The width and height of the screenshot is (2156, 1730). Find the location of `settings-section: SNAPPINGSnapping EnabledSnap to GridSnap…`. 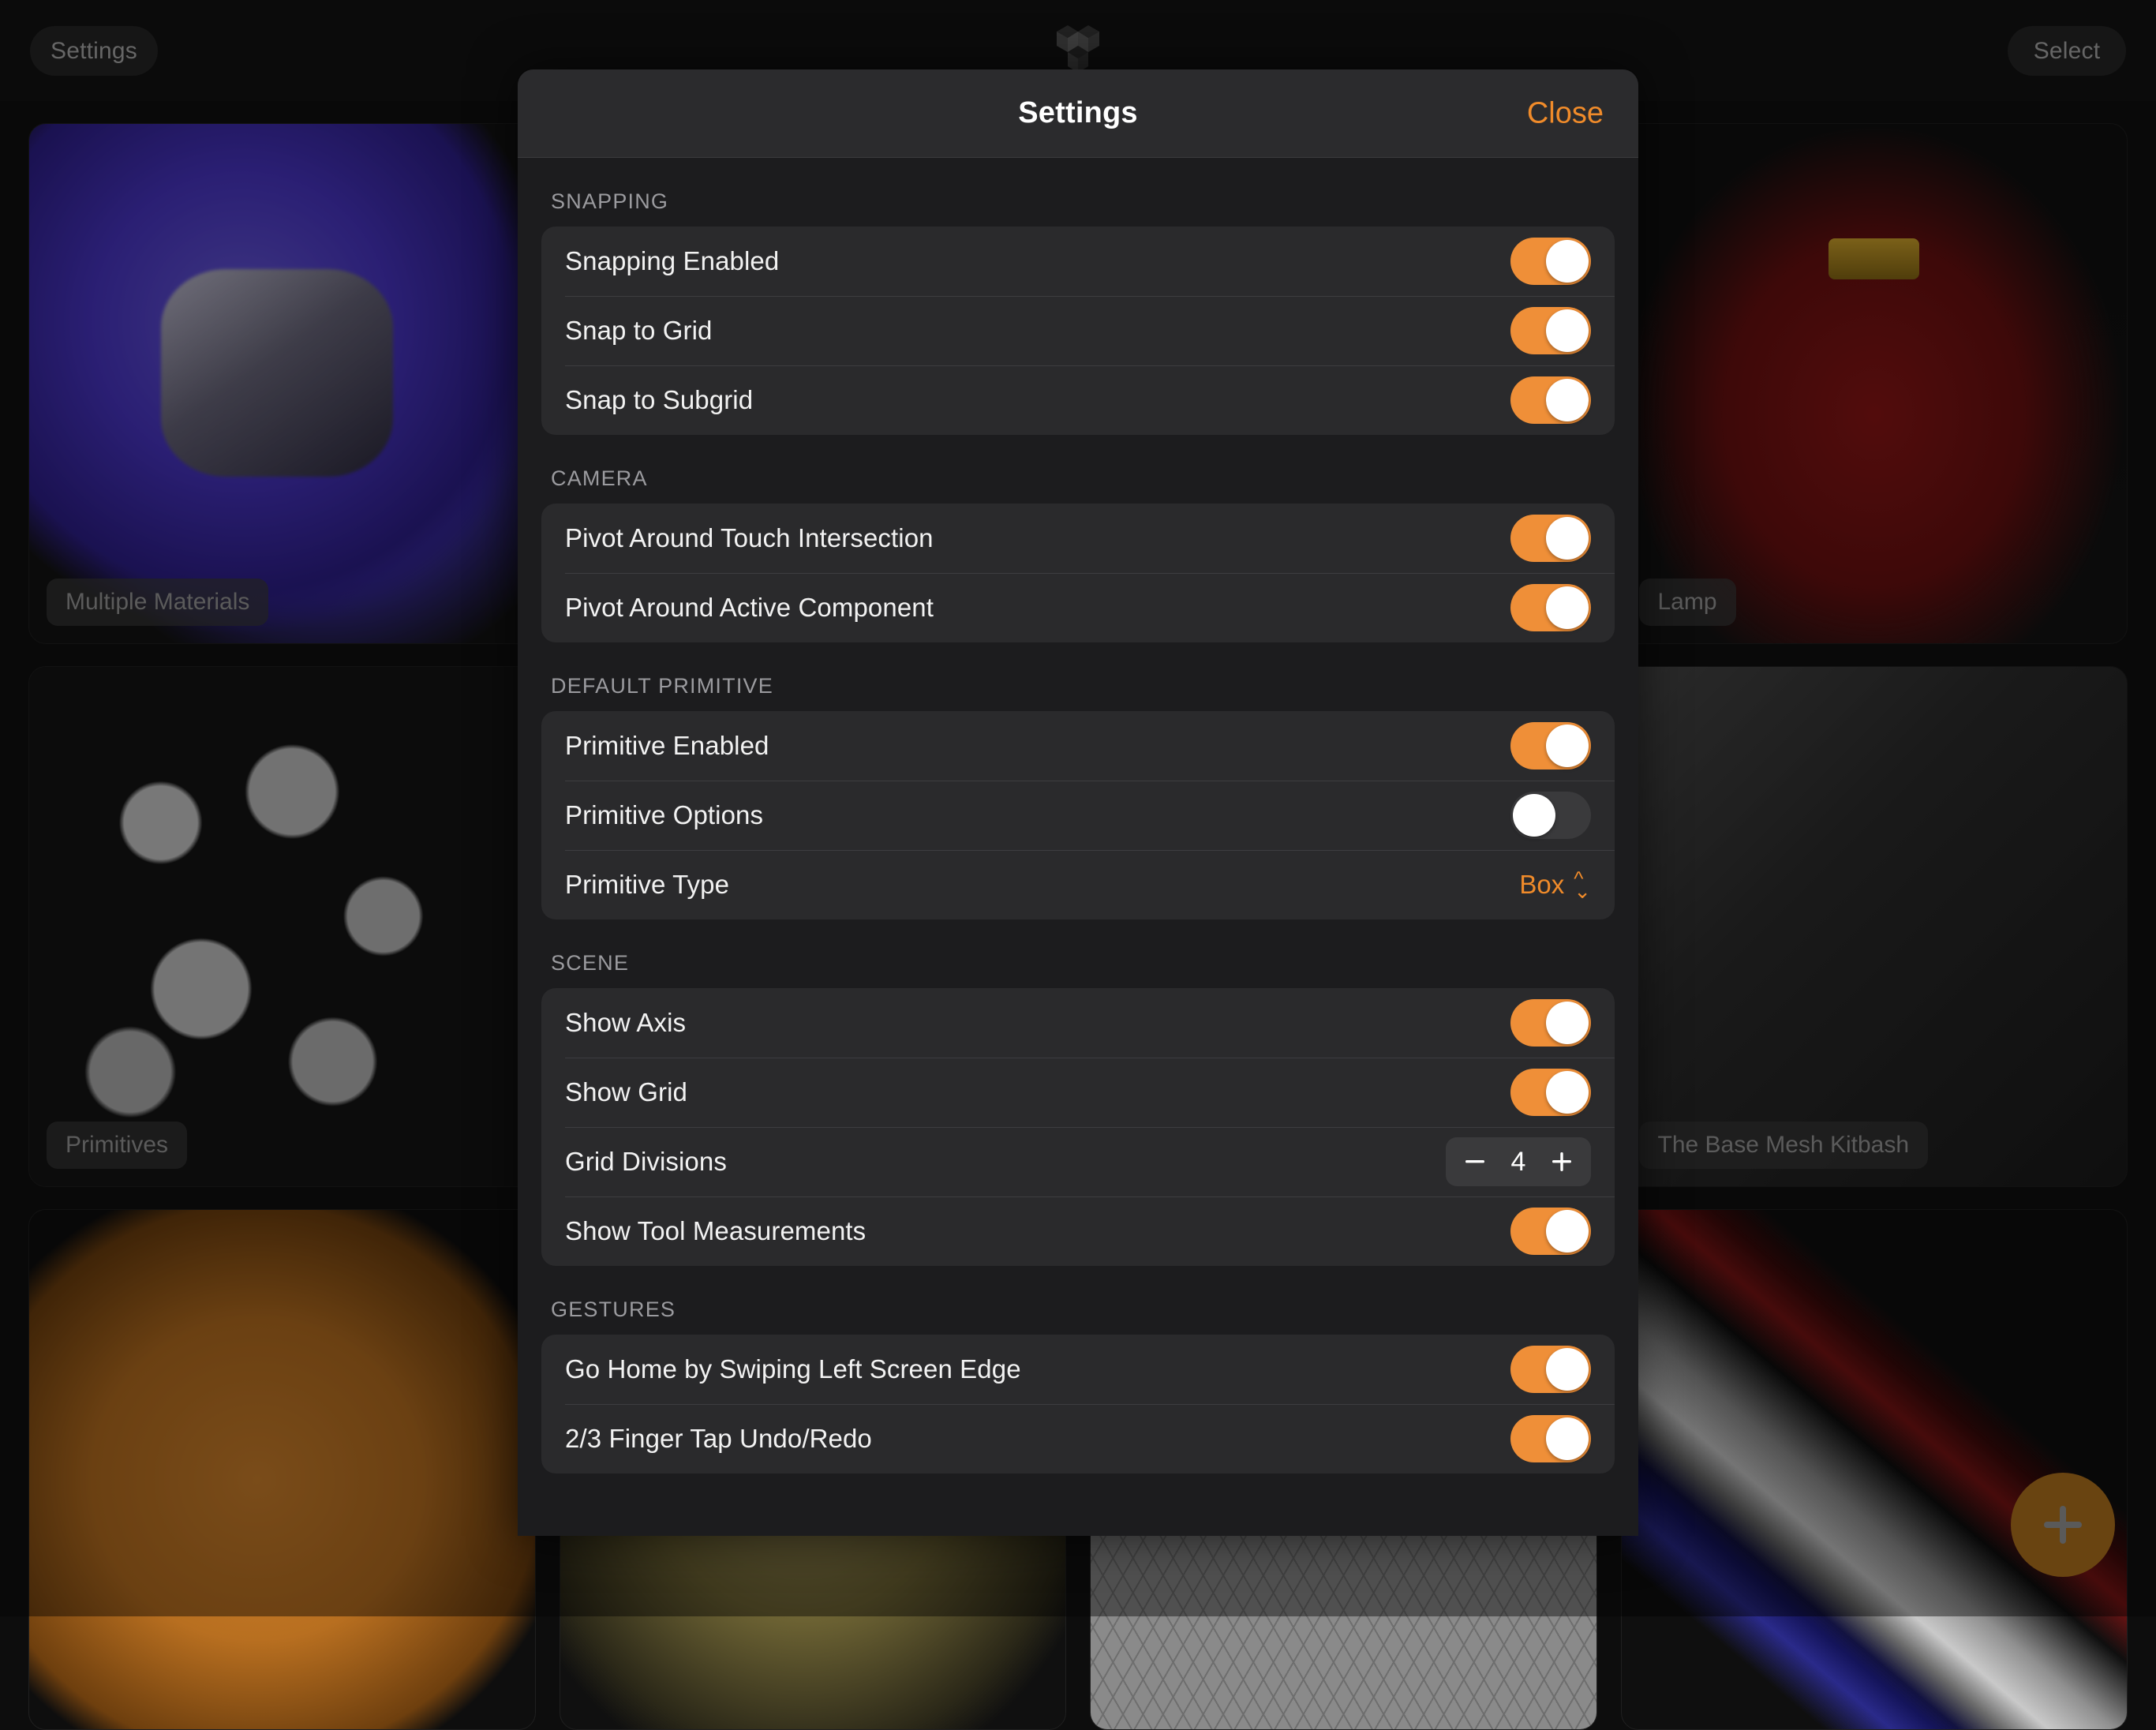

settings-section: SNAPPINGSnapping EnabledSnap to GridSnap… is located at coordinates (1078, 300).